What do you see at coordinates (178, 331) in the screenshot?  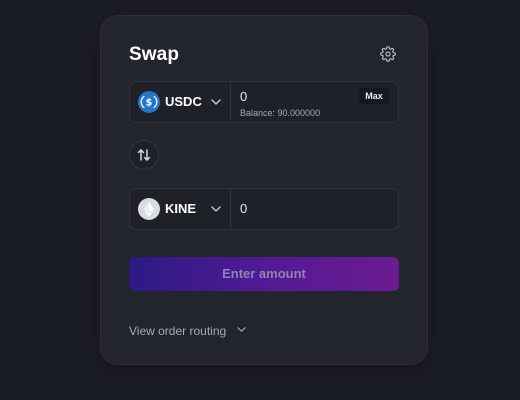 I see `routing-label: View order routing` at bounding box center [178, 331].